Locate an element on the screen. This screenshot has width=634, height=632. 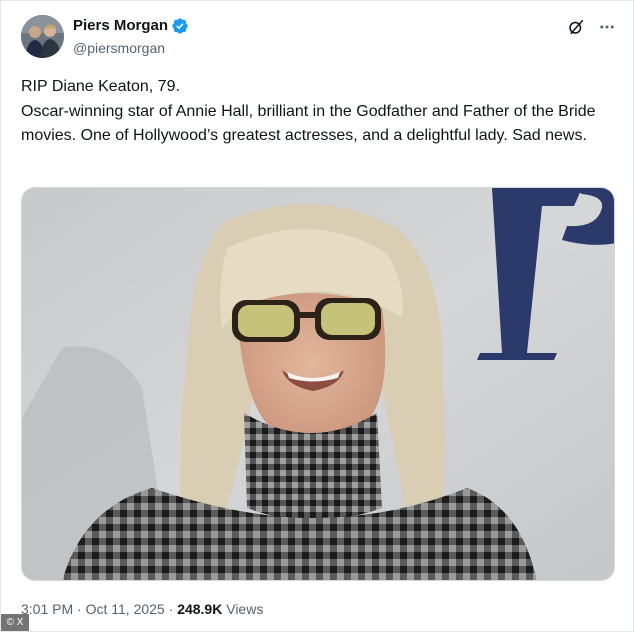
tweet-meta: 3:01 PM · Oct 11, 2025 · 248.9K Views is located at coordinates (142, 609).